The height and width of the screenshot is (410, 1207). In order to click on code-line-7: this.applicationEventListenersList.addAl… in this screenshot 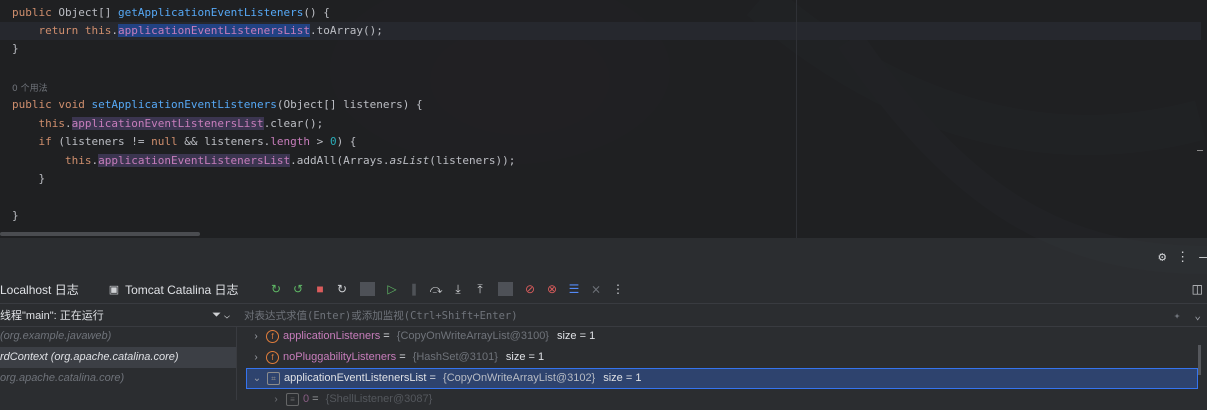, I will do `click(290, 160)`.